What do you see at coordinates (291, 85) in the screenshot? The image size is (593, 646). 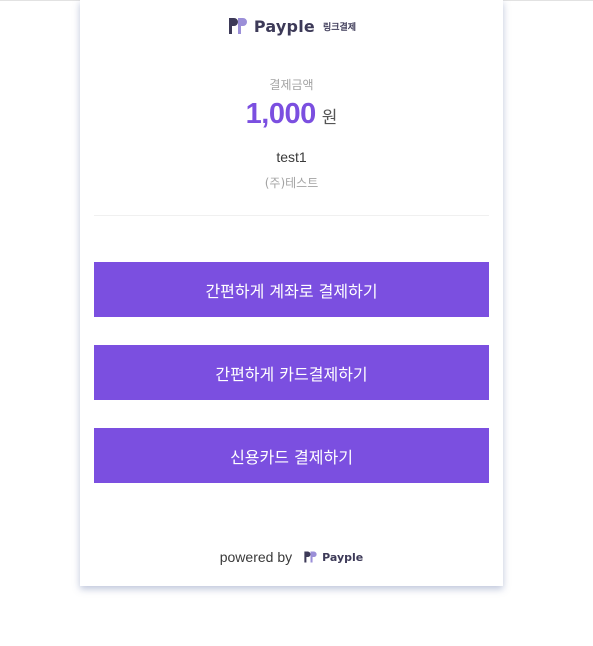 I see `amount-label: 결제금액` at bounding box center [291, 85].